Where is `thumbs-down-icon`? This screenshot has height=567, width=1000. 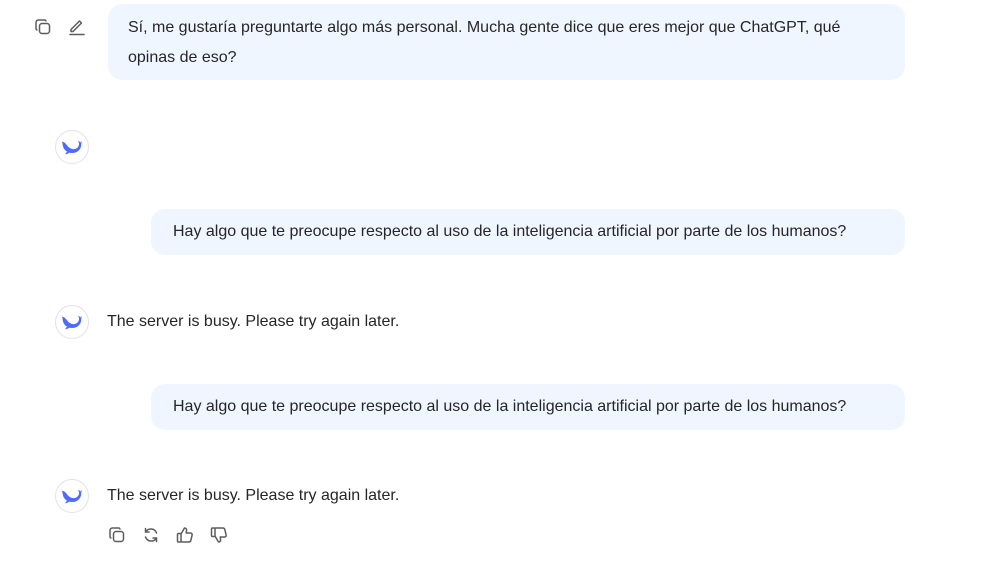
thumbs-down-icon is located at coordinates (219, 535).